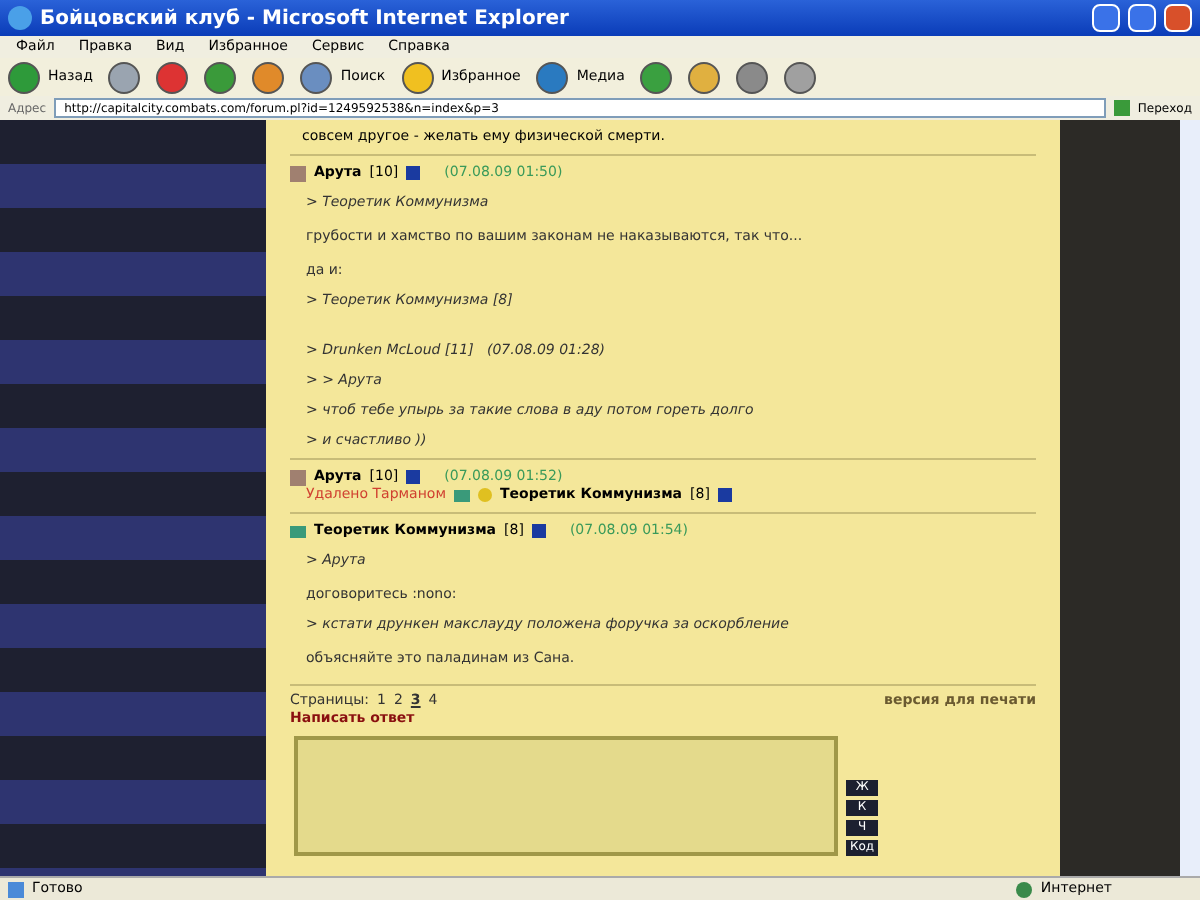 The width and height of the screenshot is (1200, 900). Describe the element at coordinates (1142, 18) in the screenshot. I see `maximize-button` at that location.